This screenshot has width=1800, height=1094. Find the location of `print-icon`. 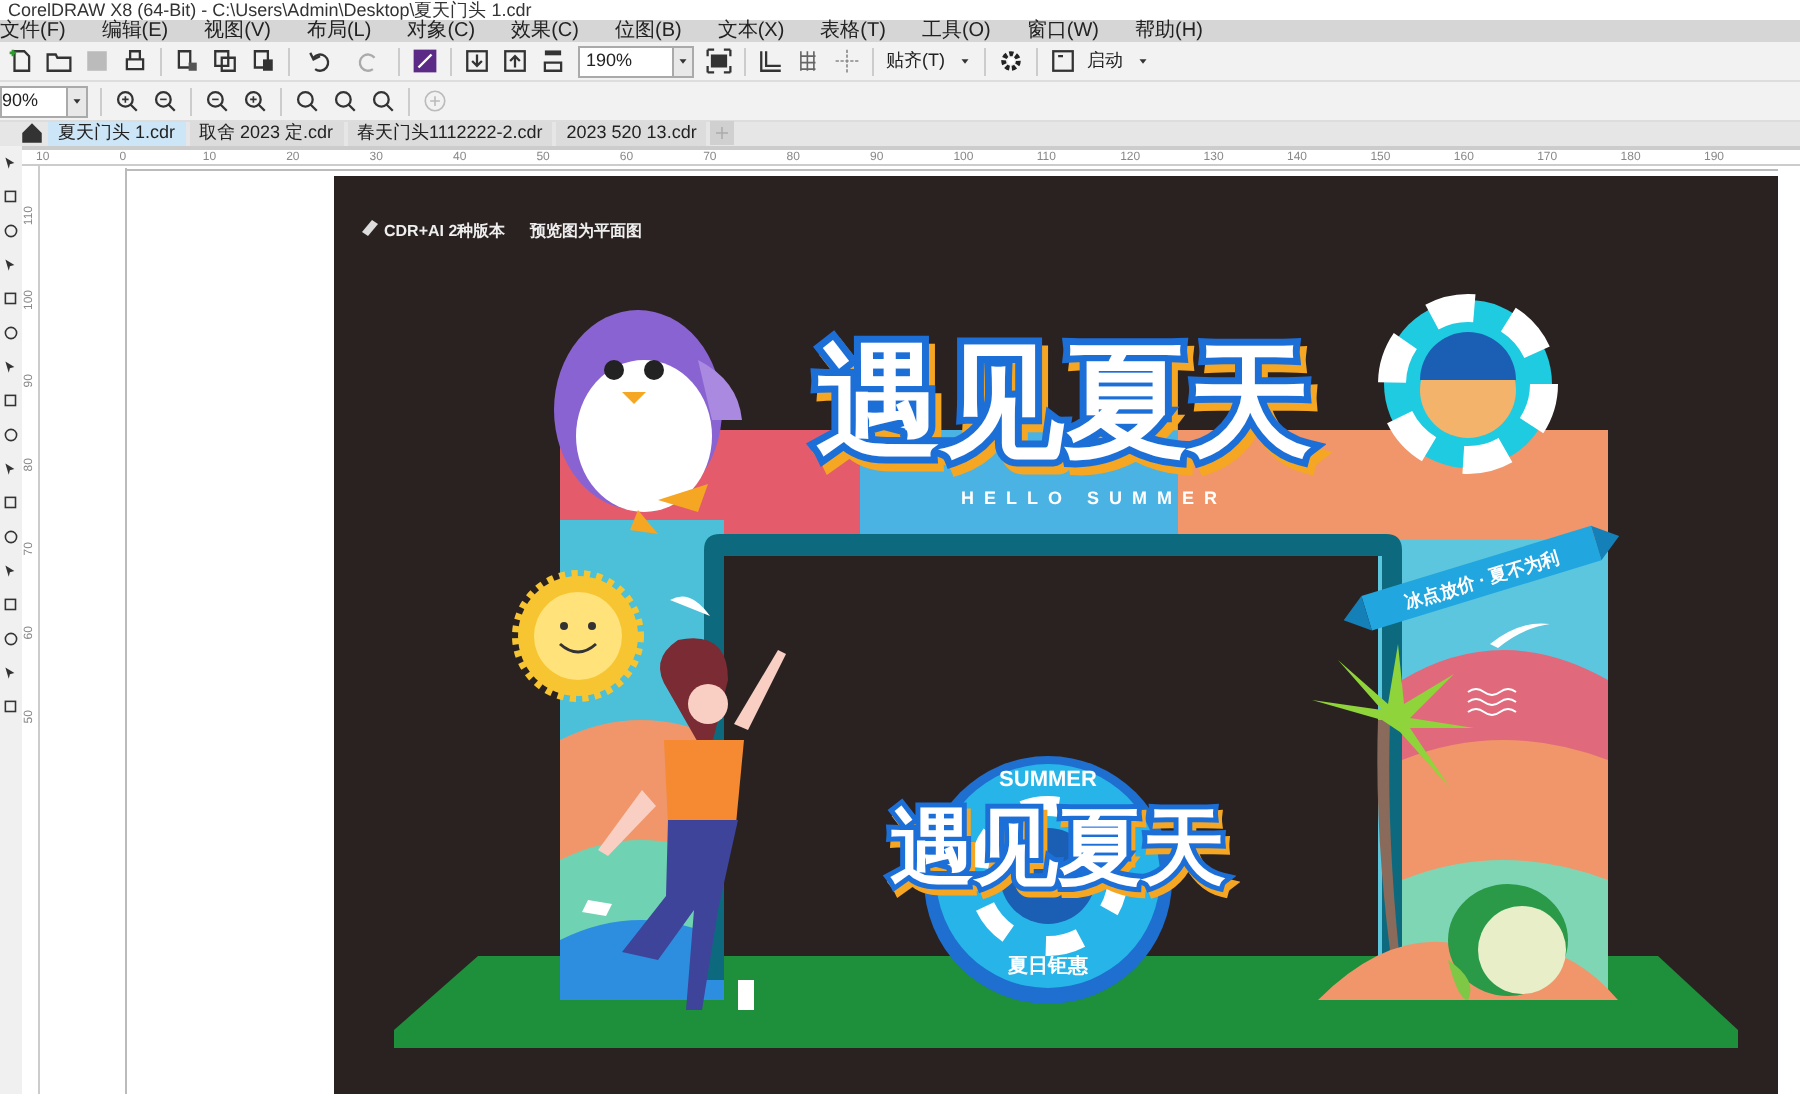

print-icon is located at coordinates (135, 61).